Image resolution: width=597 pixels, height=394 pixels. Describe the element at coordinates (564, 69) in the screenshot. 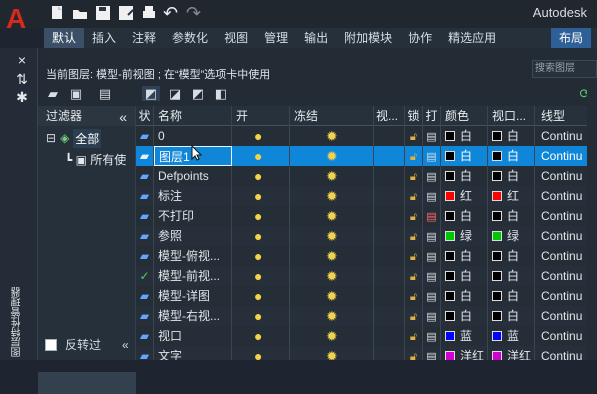

I see `search-layer-input: 搜索图层` at that location.